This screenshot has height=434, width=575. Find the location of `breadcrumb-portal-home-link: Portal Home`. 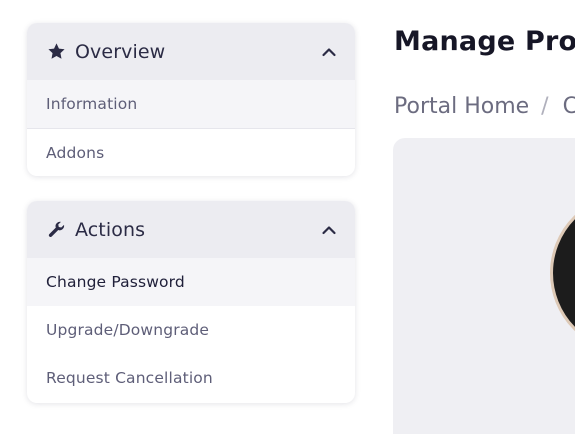

breadcrumb-portal-home-link: Portal Home is located at coordinates (461, 106).